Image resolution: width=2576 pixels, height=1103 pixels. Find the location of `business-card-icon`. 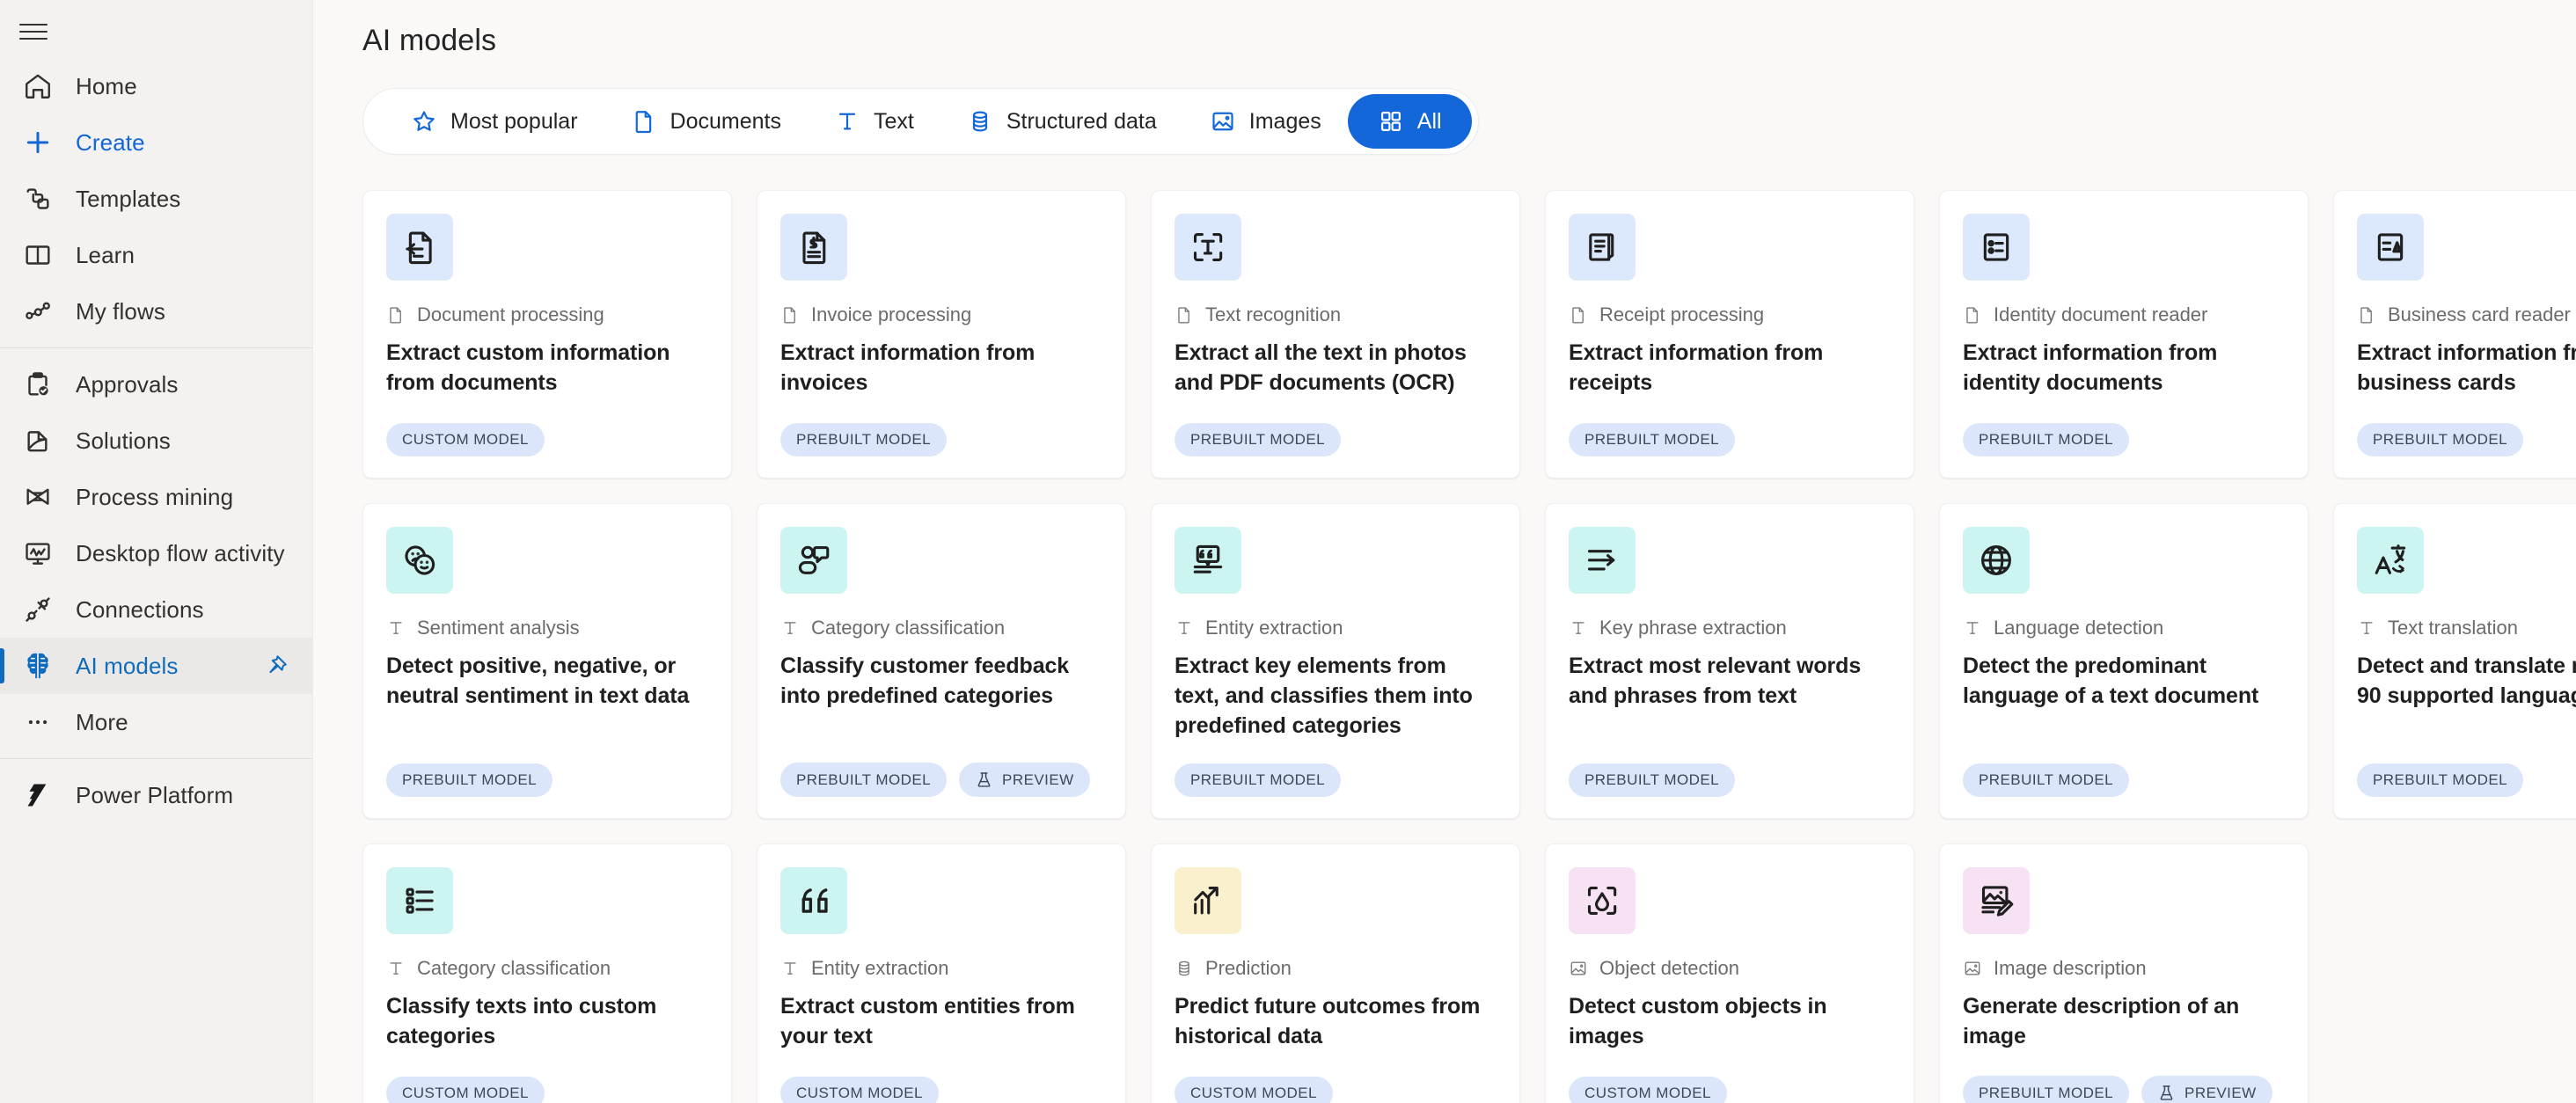

business-card-icon is located at coordinates (2390, 248).